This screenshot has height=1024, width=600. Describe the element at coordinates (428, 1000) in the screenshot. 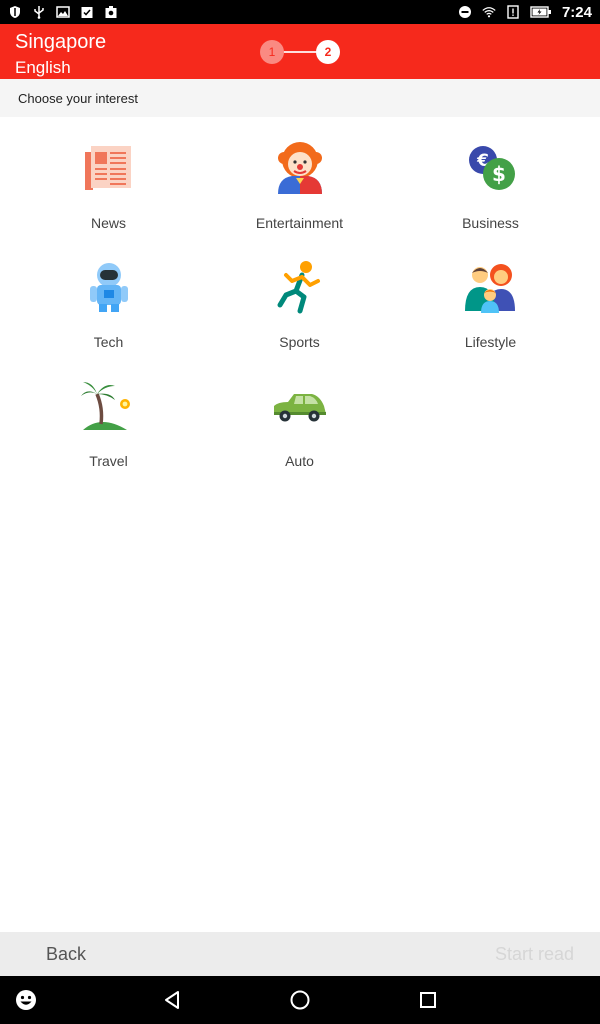

I see `recents-square-icon` at that location.